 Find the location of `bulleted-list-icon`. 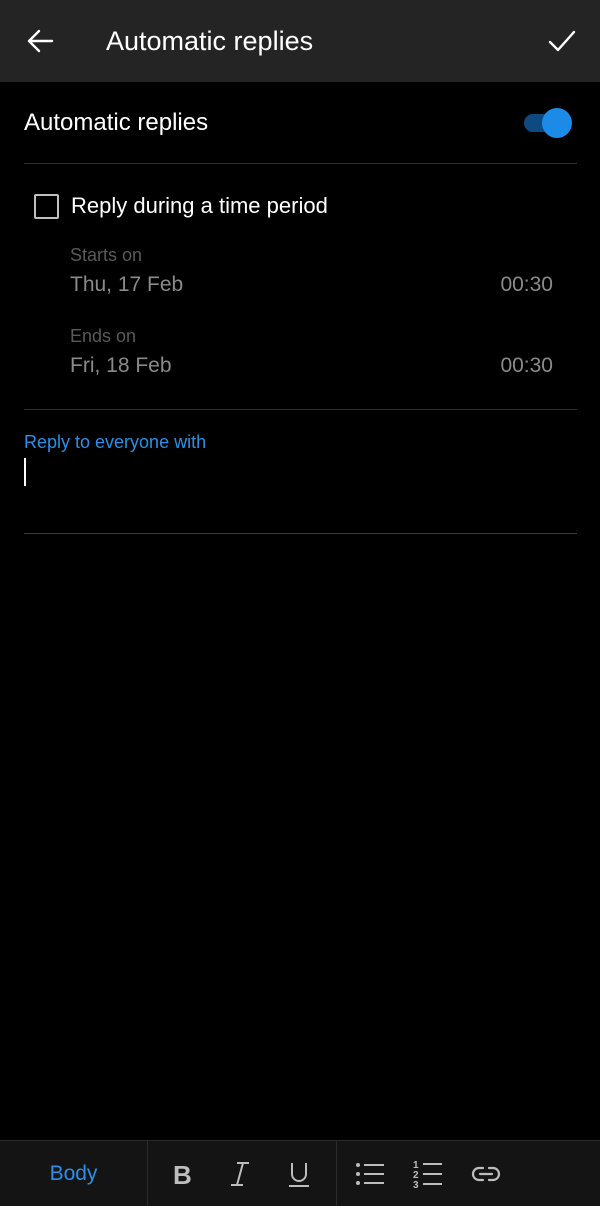

bulleted-list-icon is located at coordinates (370, 1174).